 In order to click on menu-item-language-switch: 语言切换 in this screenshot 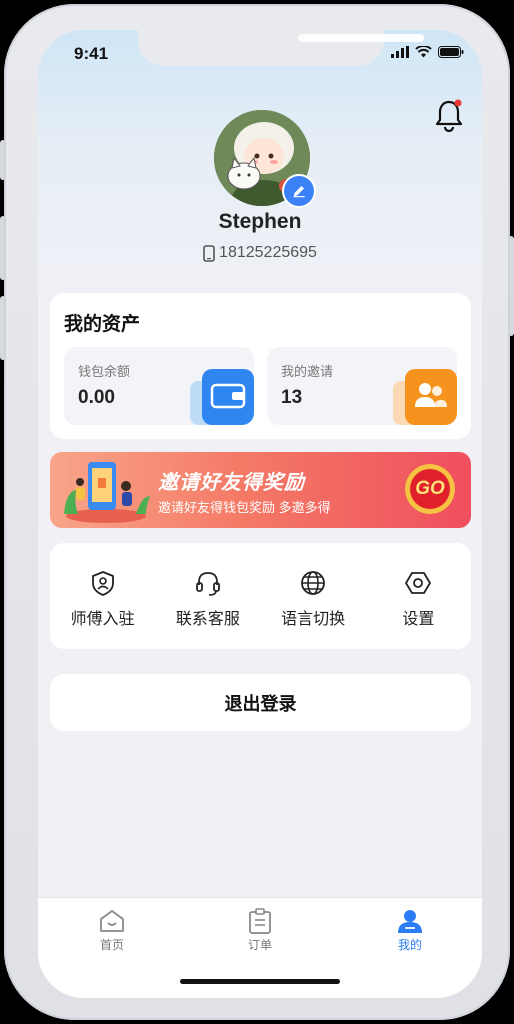, I will do `click(313, 596)`.